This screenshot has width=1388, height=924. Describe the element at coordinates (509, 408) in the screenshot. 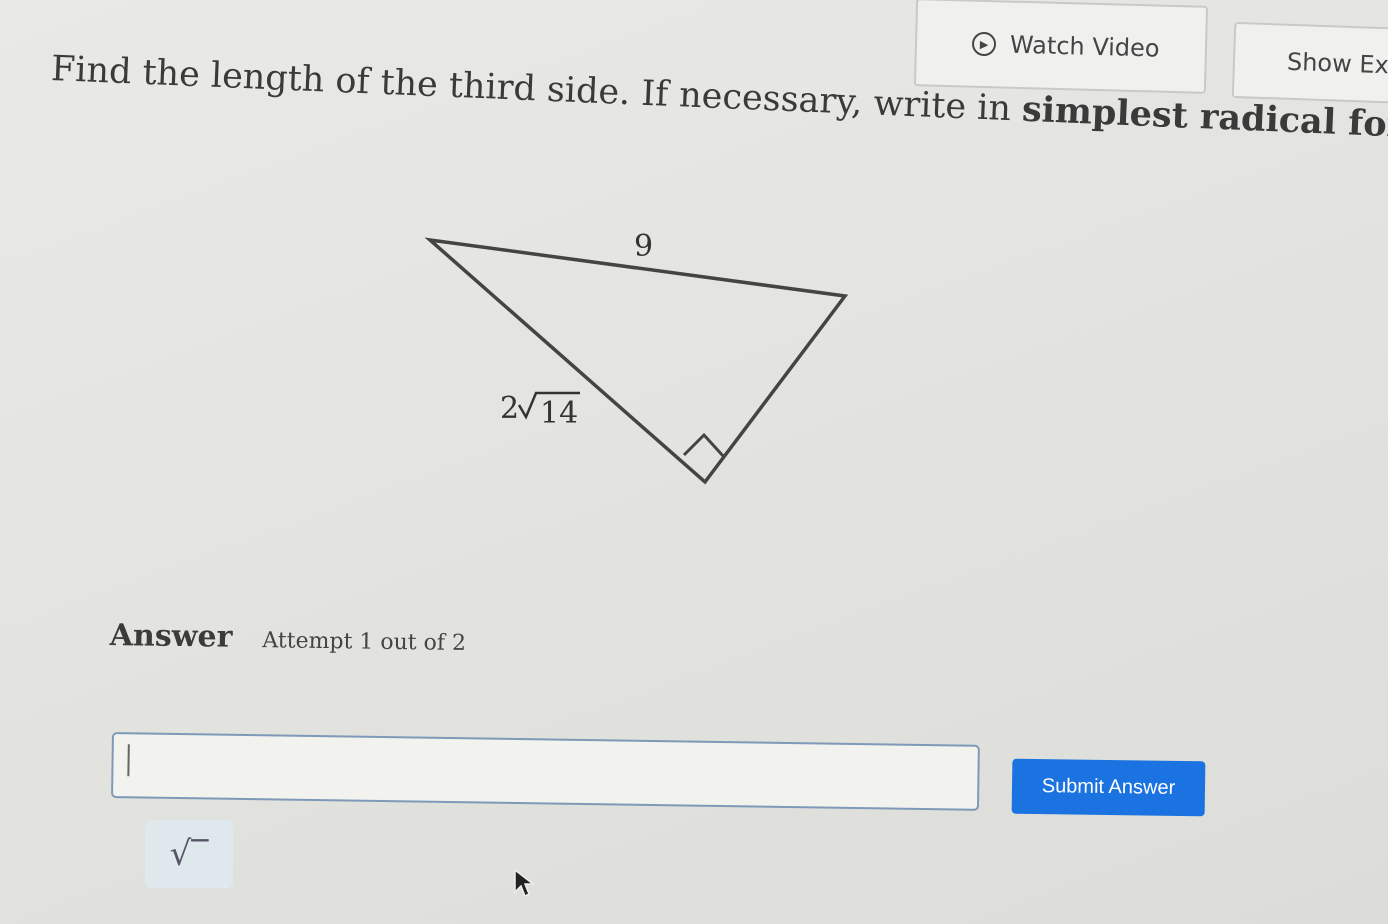

I see `leg-label-coefficient: 2` at that location.